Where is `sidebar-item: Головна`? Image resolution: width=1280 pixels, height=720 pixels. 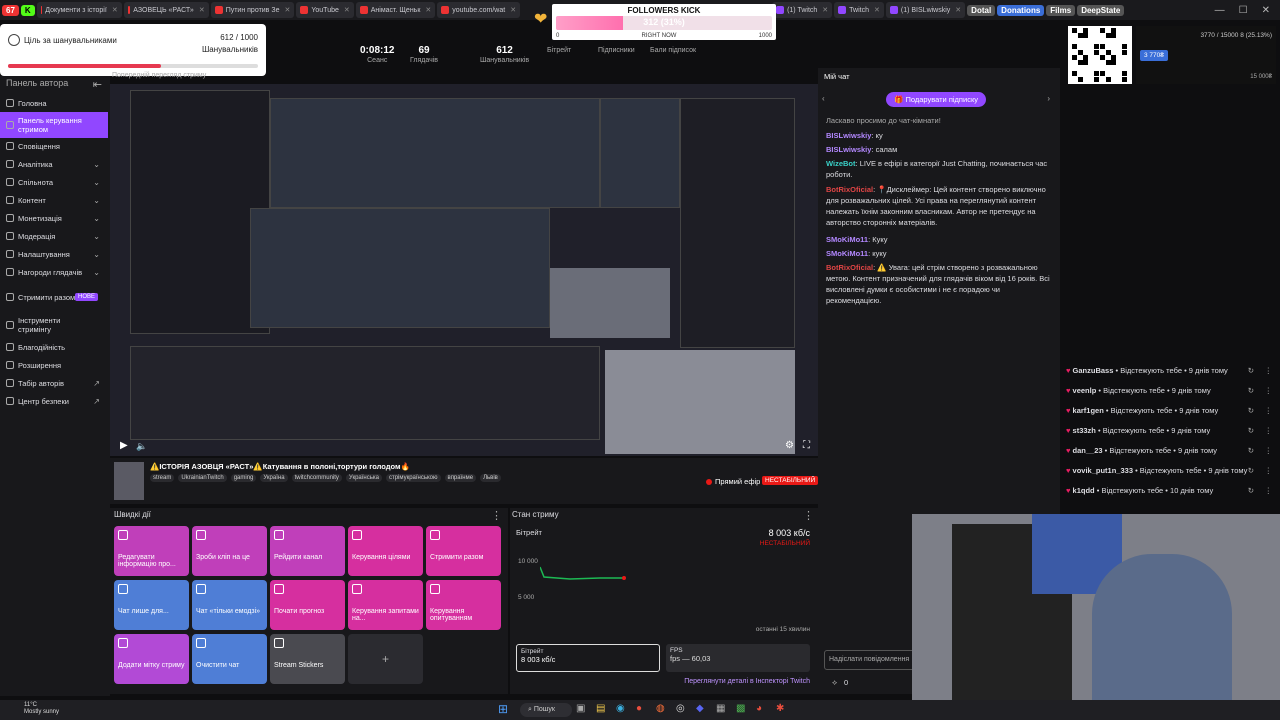
sidebar-item: Головна is located at coordinates (54, 103).